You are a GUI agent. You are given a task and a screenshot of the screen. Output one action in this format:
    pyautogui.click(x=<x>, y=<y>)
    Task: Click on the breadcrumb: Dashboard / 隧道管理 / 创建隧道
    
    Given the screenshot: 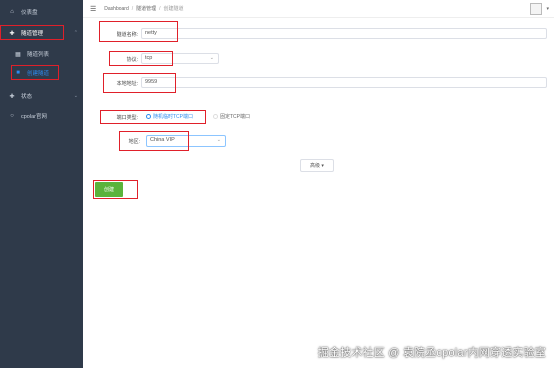 What is the action you would take?
    pyautogui.click(x=144, y=9)
    